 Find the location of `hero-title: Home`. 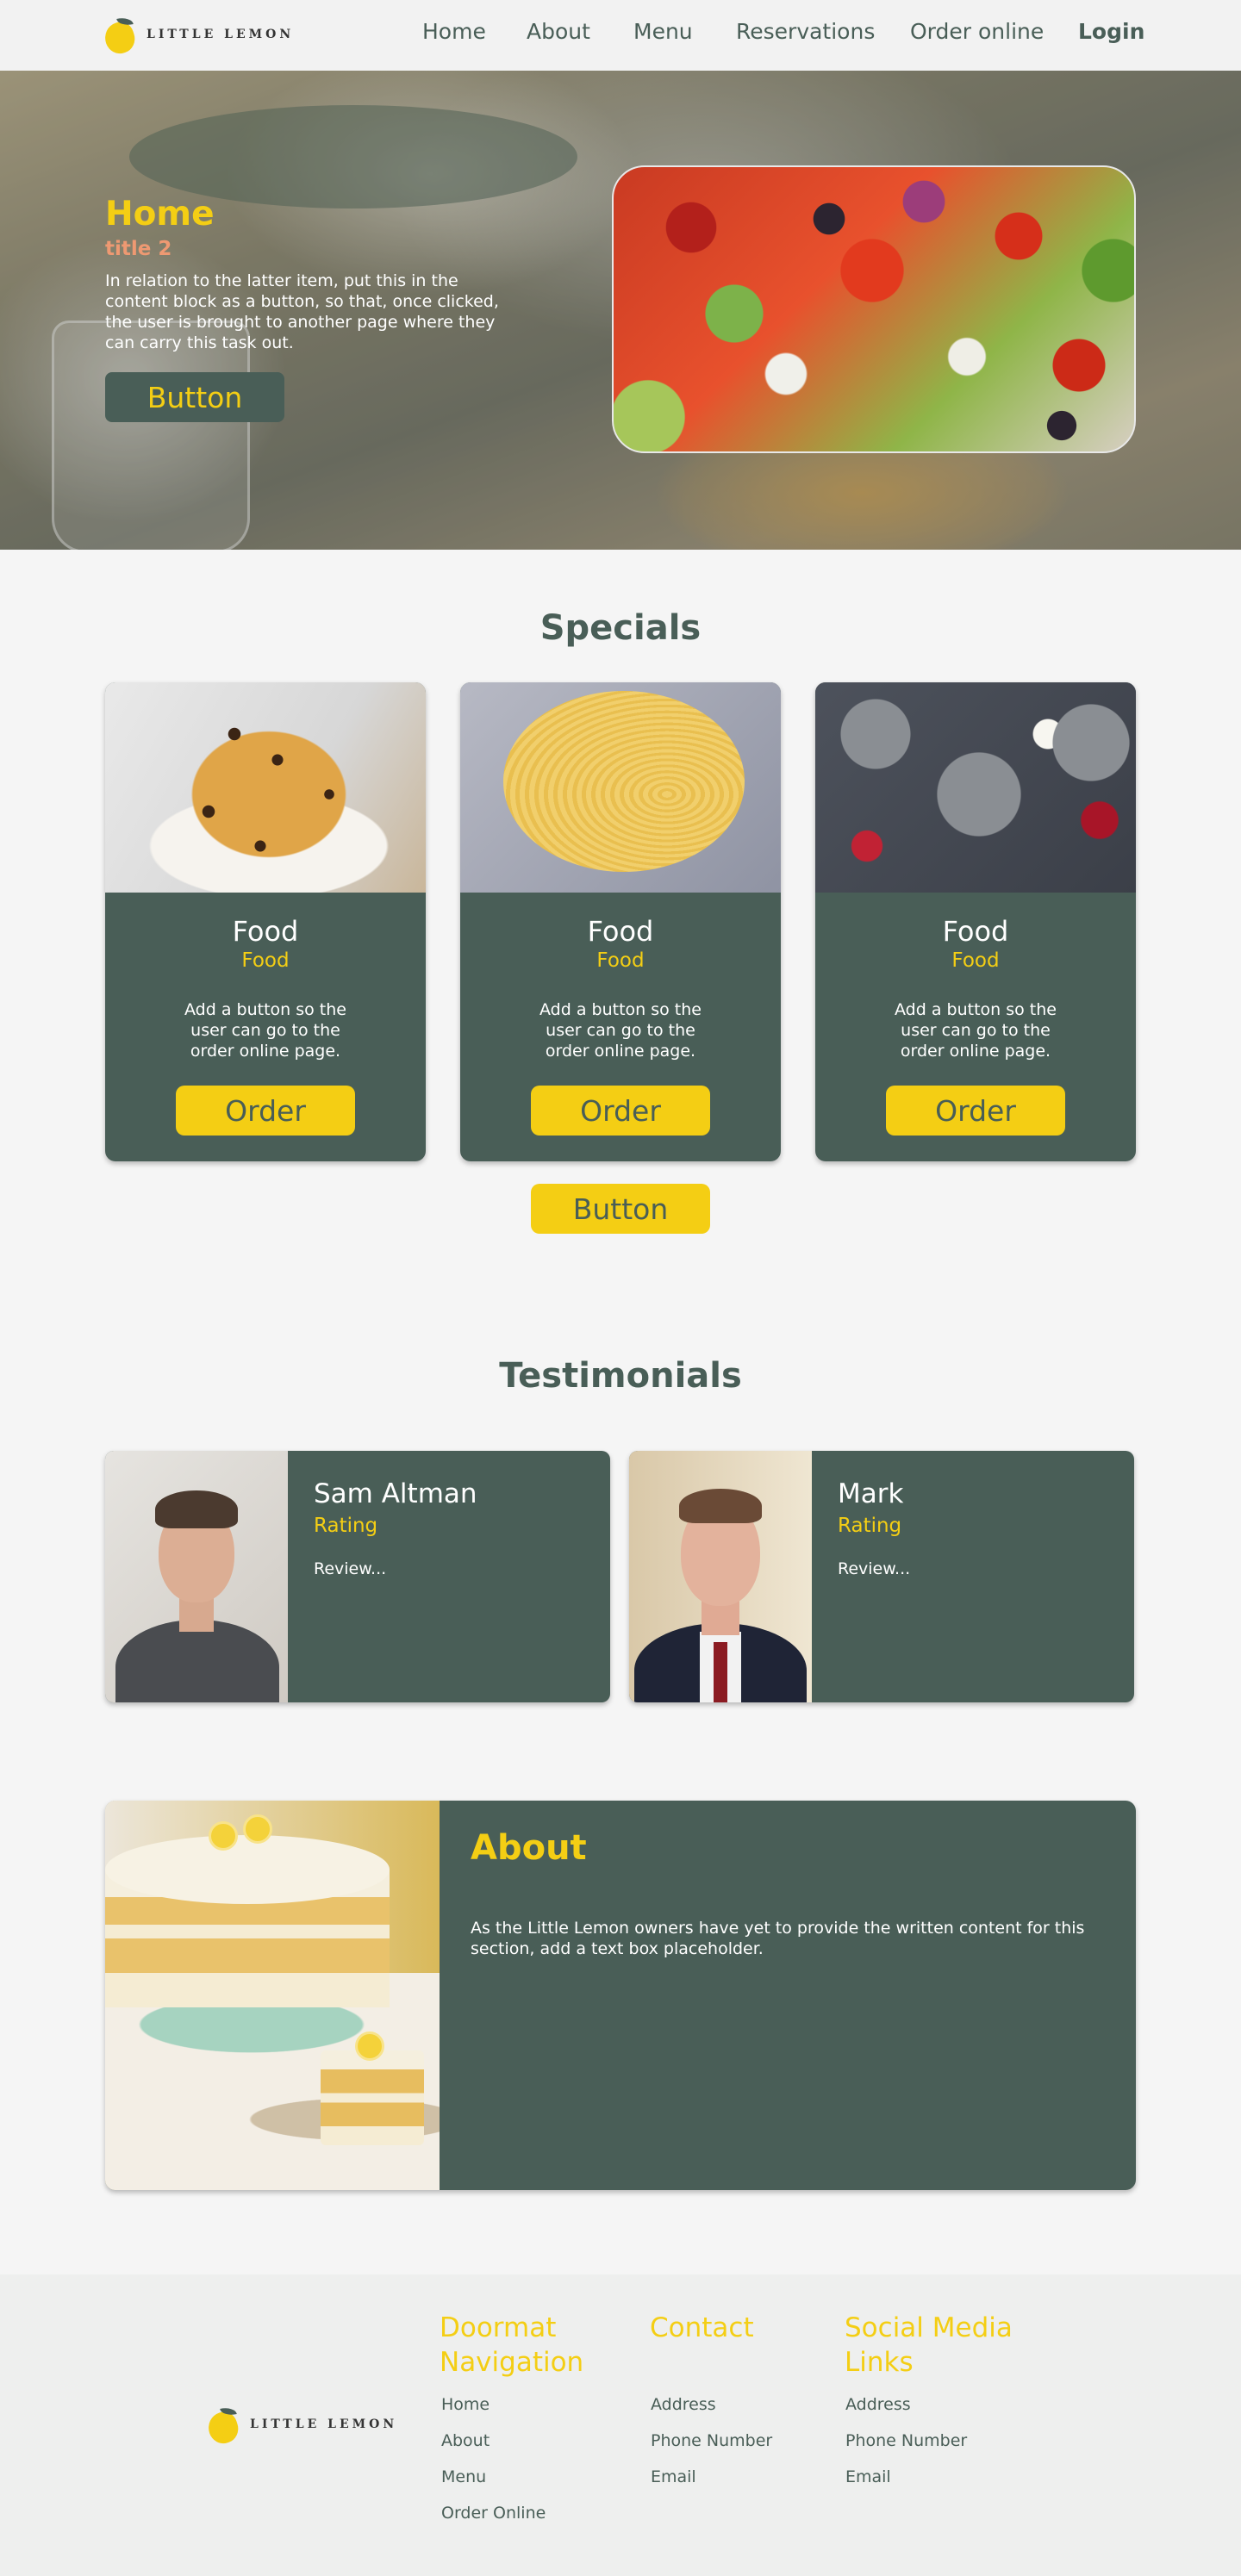

hero-title: Home is located at coordinates (160, 214).